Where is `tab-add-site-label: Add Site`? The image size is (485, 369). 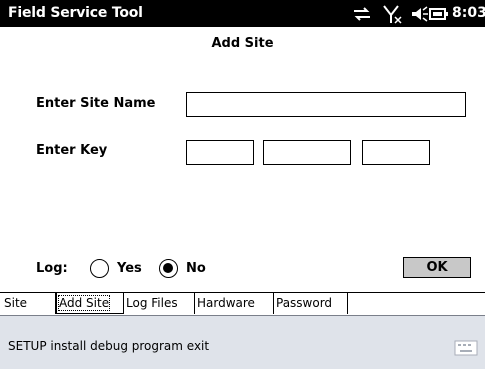 tab-add-site-label: Add Site is located at coordinates (84, 303).